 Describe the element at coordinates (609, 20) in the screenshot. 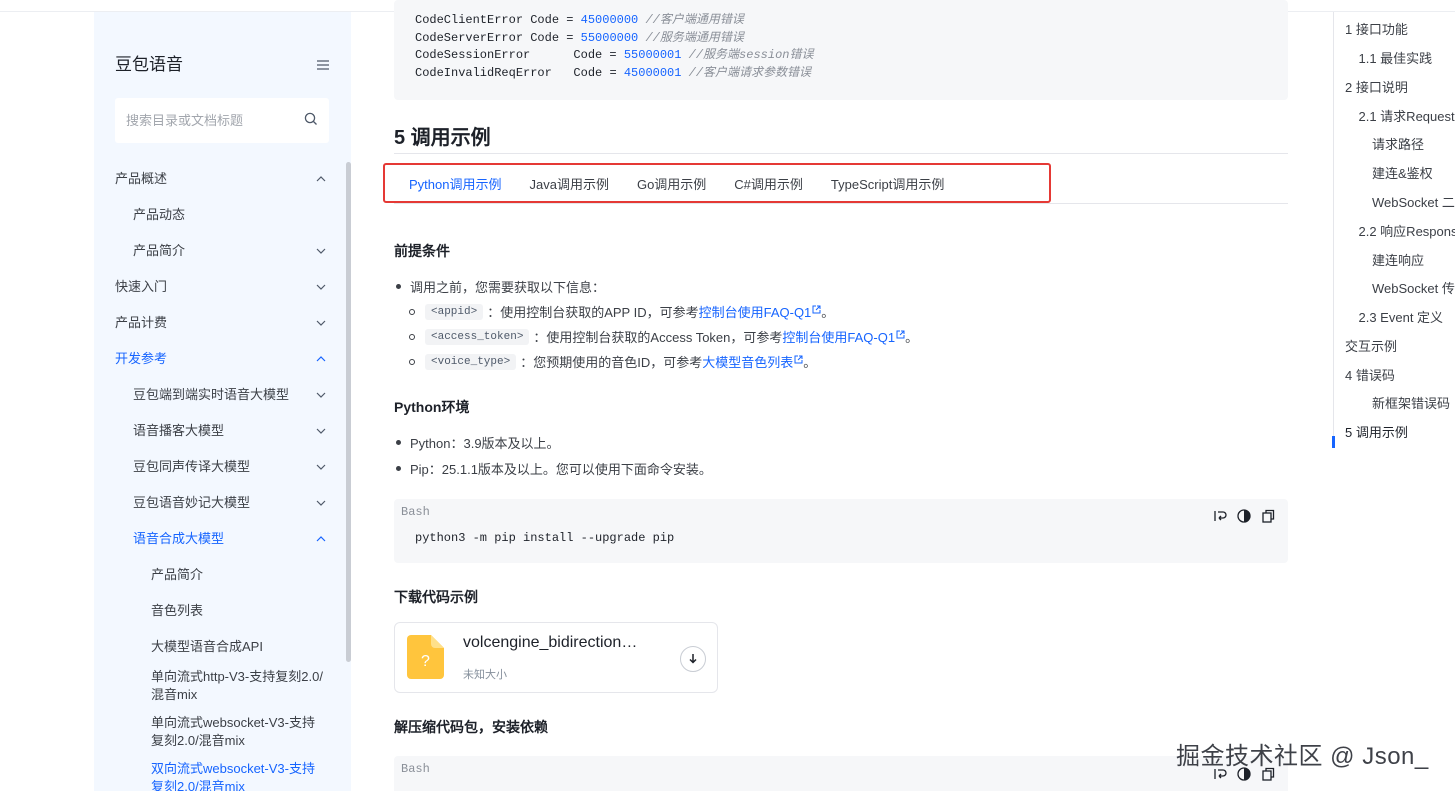

I see `code-value: 45000000` at that location.